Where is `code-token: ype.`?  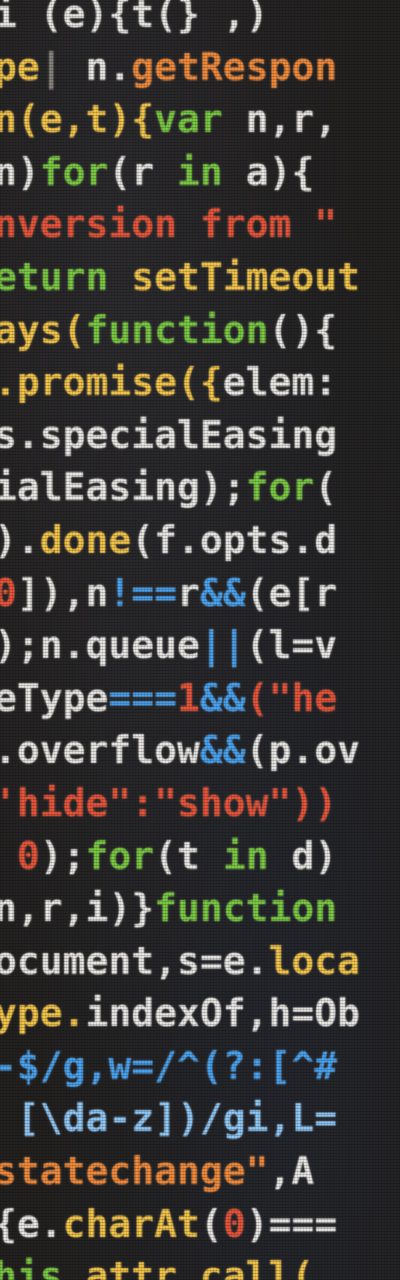
code-token: ype. is located at coordinates (43, 1013).